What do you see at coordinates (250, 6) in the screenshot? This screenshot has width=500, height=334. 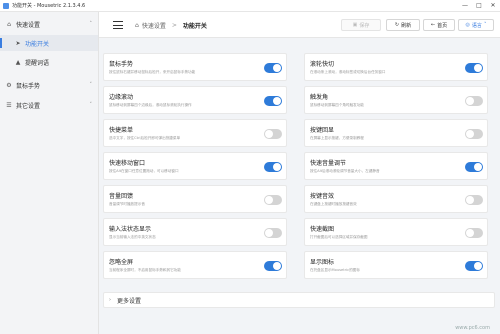 I see `title-bar: 功能开关 - Mousetric 2.1.3.4.6 — □ ✕` at bounding box center [250, 6].